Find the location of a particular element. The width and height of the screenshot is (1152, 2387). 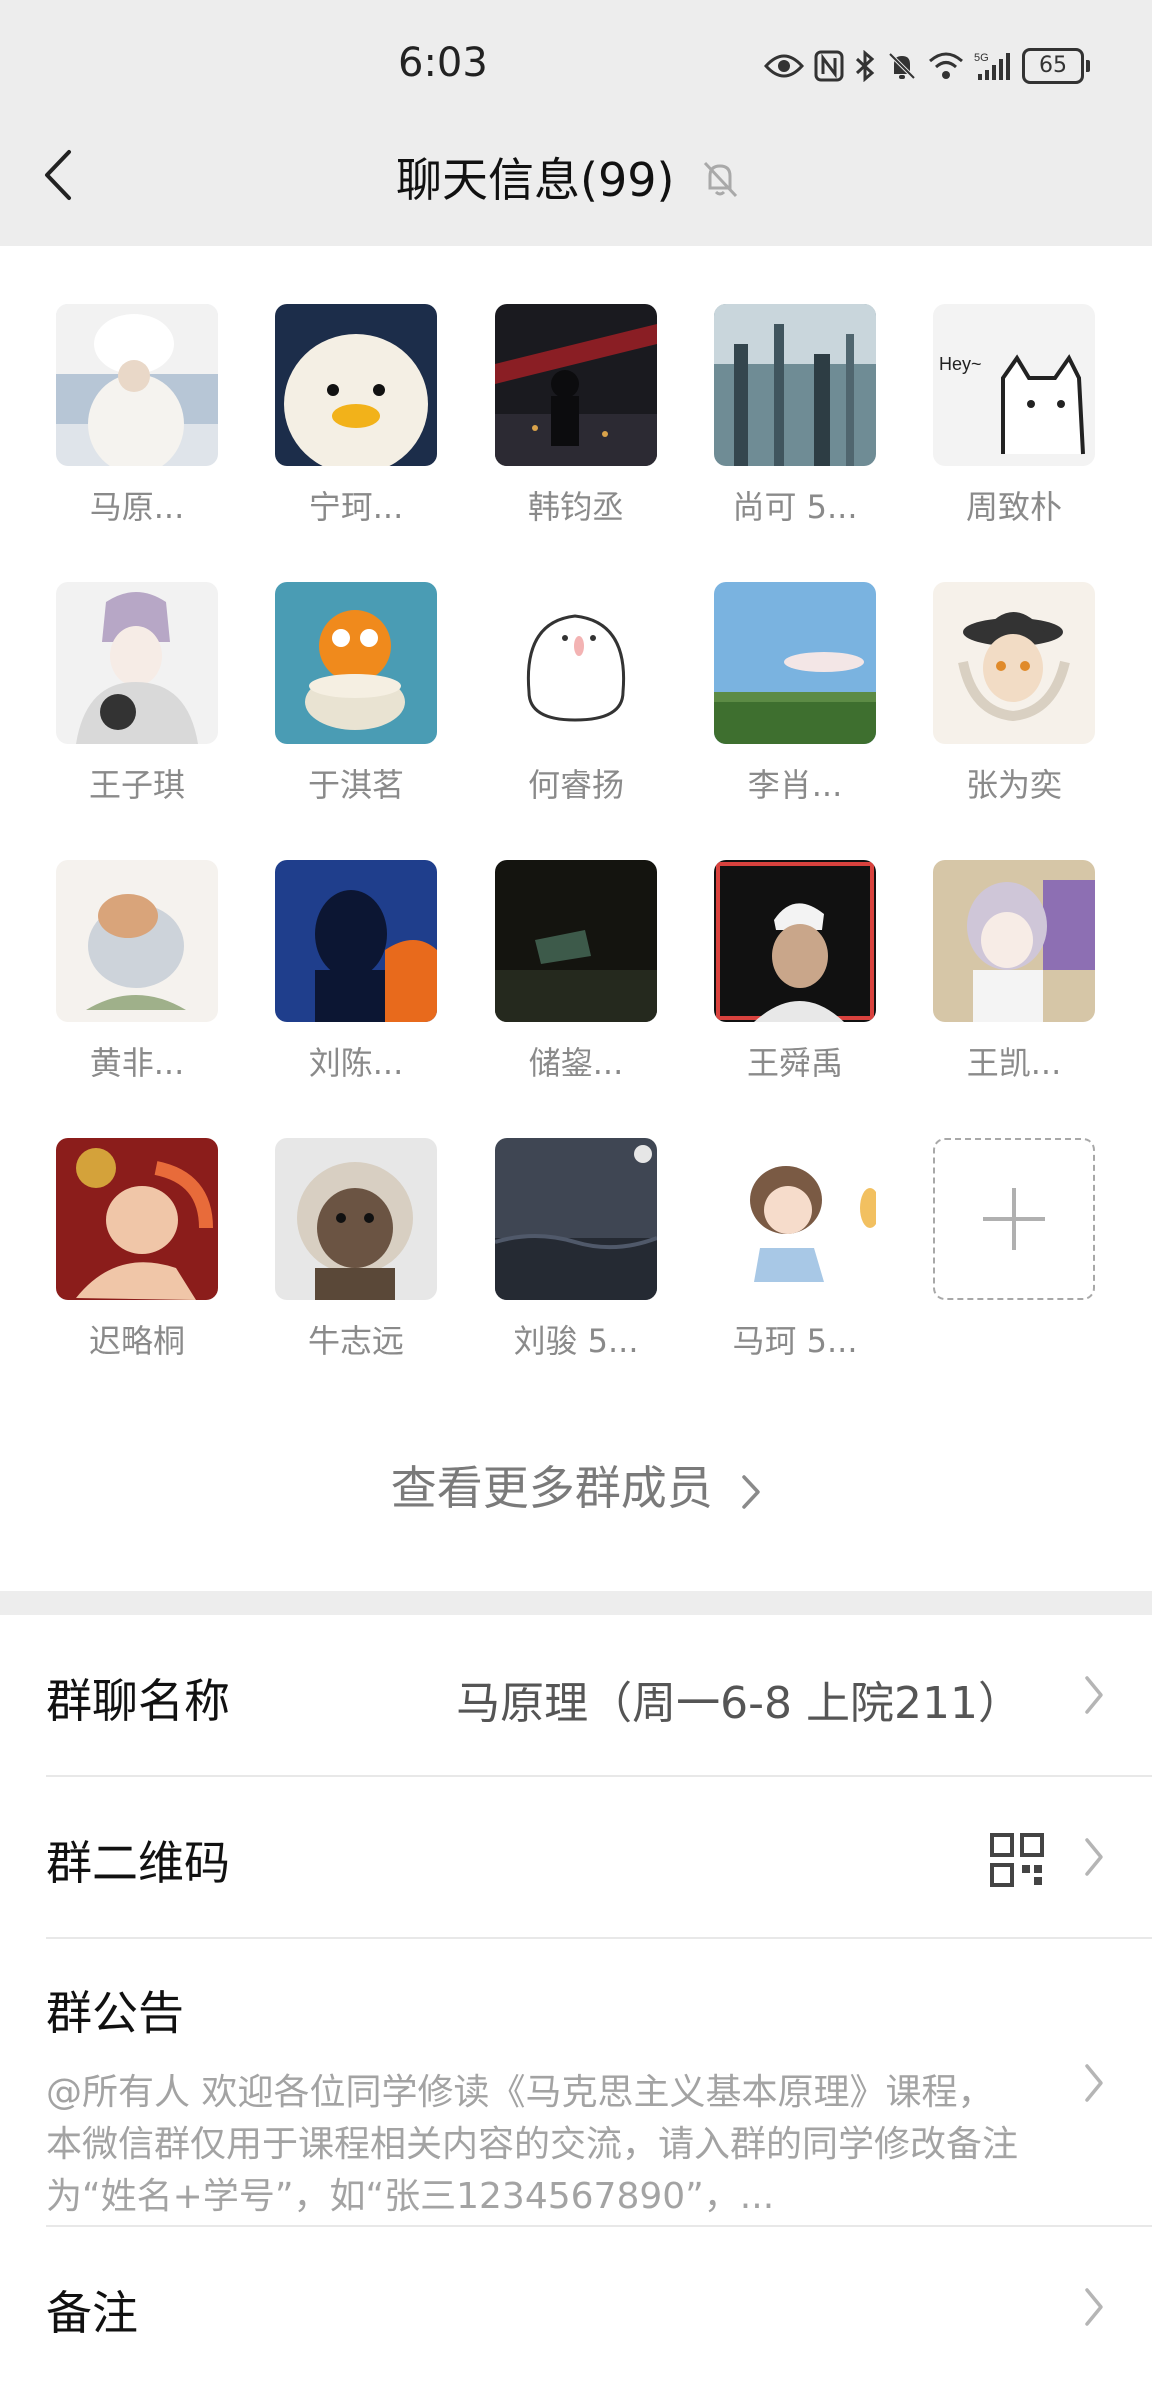

remark-row: 备注 is located at coordinates (599, 2307).